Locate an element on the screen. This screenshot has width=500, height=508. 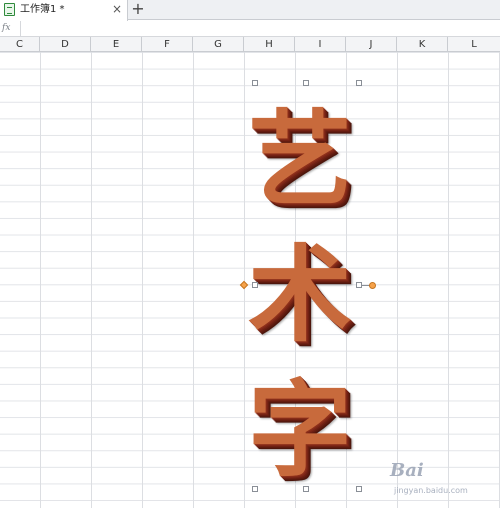
formula-divider is located at coordinates (20, 29).